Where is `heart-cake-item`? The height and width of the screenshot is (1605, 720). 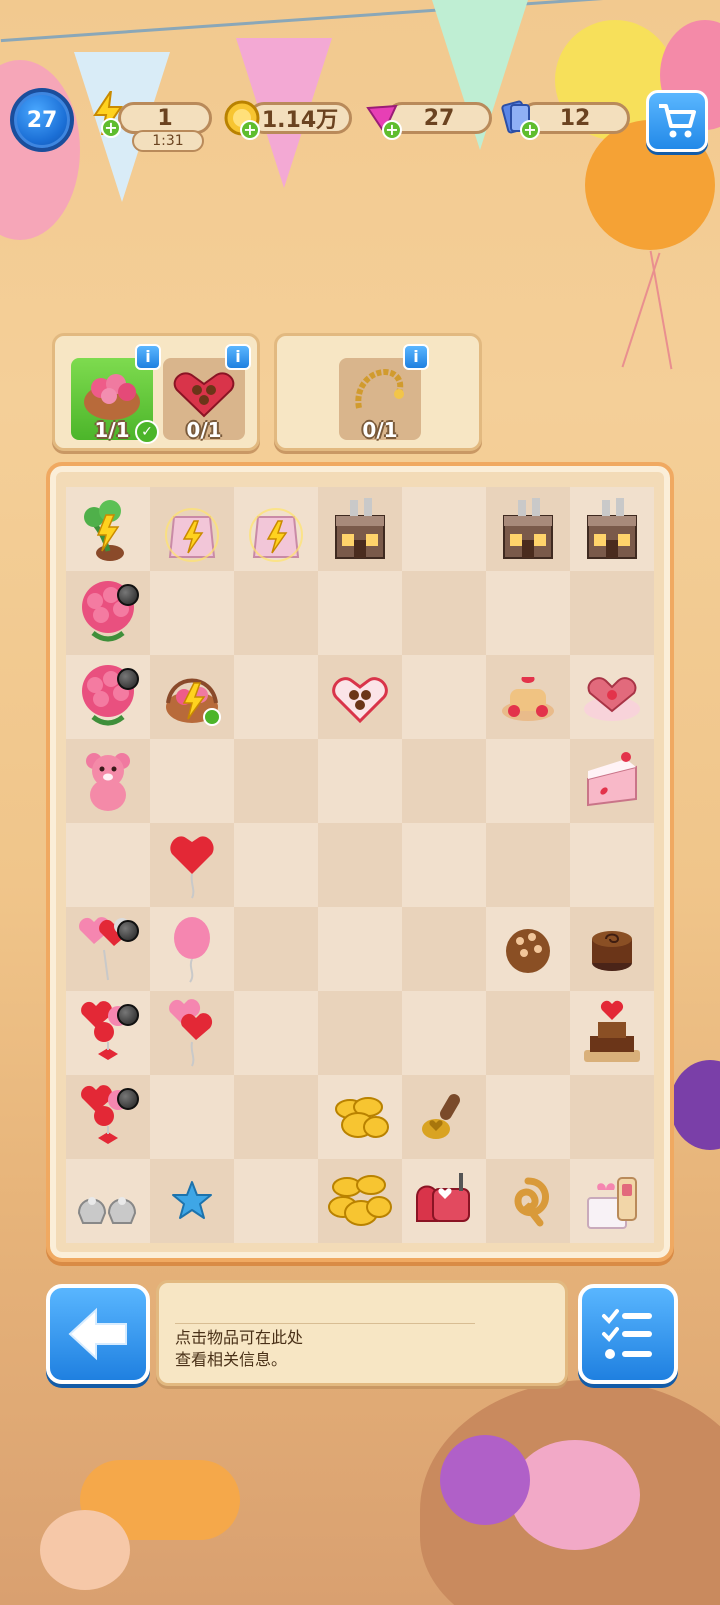 heart-cake-item is located at coordinates (612, 697).